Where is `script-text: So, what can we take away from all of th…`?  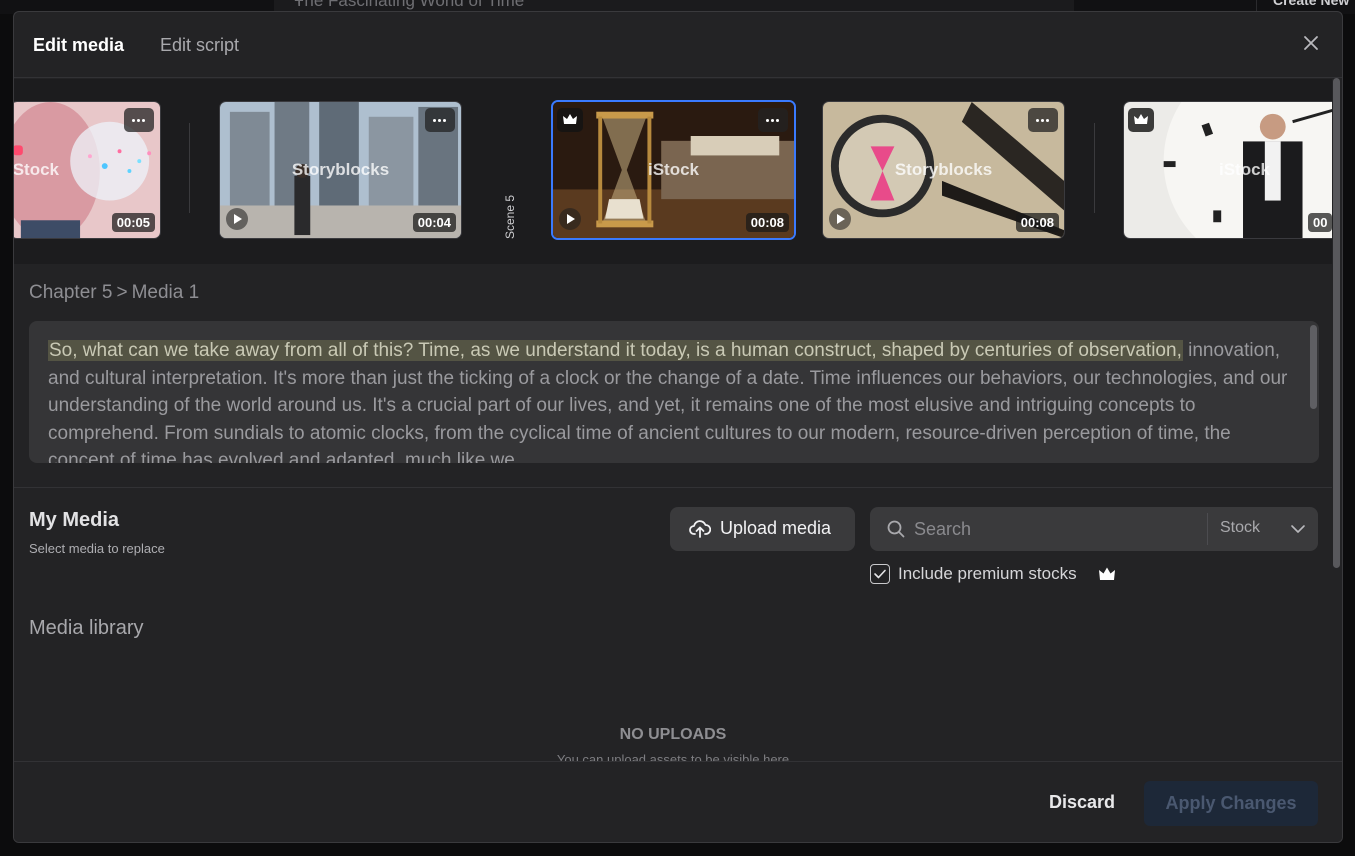 script-text: So, what can we take away from all of th… is located at coordinates (673, 400).